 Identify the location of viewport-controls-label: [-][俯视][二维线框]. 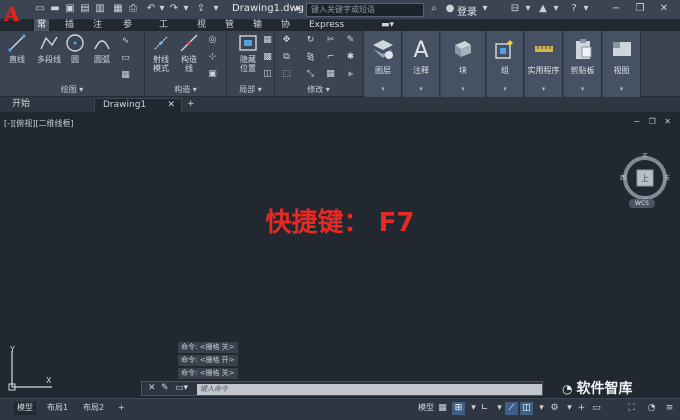
(39, 123).